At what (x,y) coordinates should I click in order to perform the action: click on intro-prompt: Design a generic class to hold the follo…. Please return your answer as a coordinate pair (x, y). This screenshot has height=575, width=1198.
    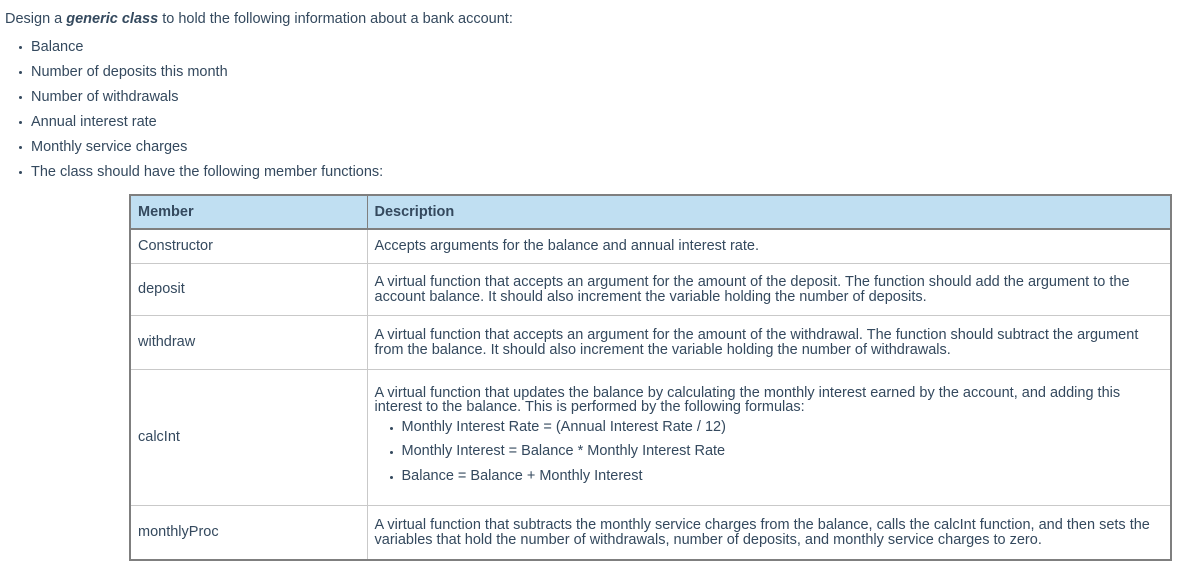
    Looking at the image, I should click on (599, 15).